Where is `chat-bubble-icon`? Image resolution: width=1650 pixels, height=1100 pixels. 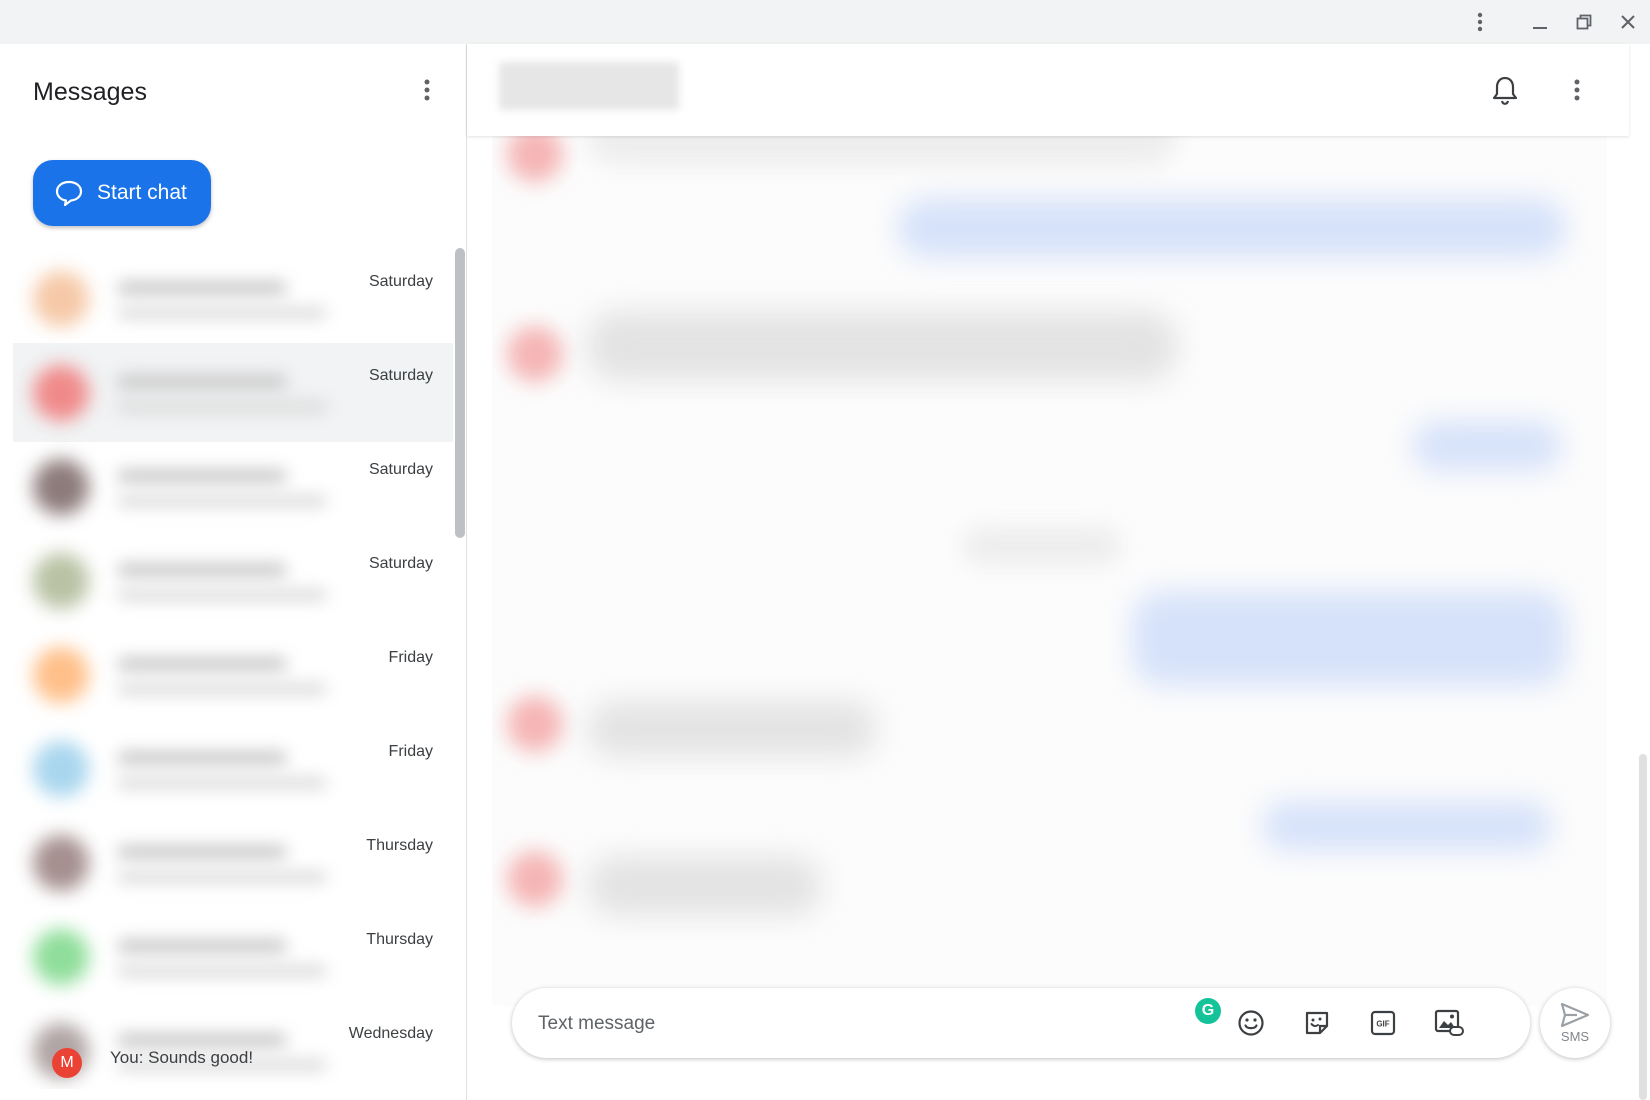
chat-bubble-icon is located at coordinates (69, 193).